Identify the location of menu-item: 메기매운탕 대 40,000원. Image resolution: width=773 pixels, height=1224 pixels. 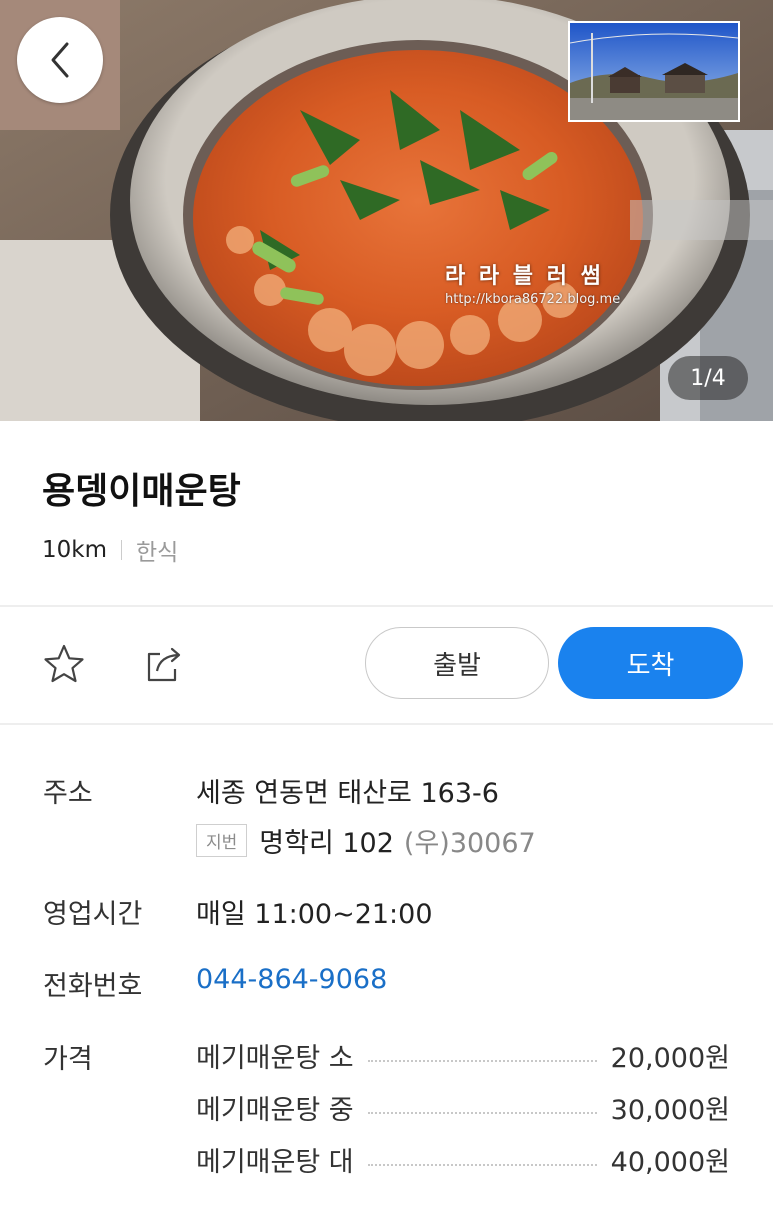
(463, 1159).